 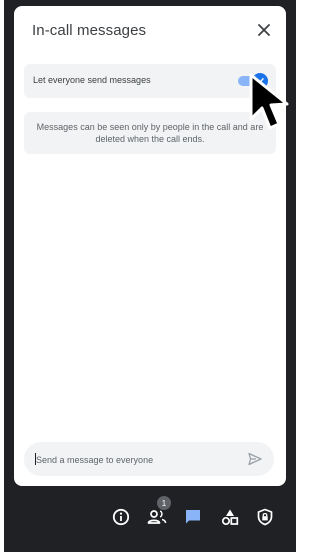 I want to click on messaging-permission-row: Let everyone send messages, so click(x=150, y=81).